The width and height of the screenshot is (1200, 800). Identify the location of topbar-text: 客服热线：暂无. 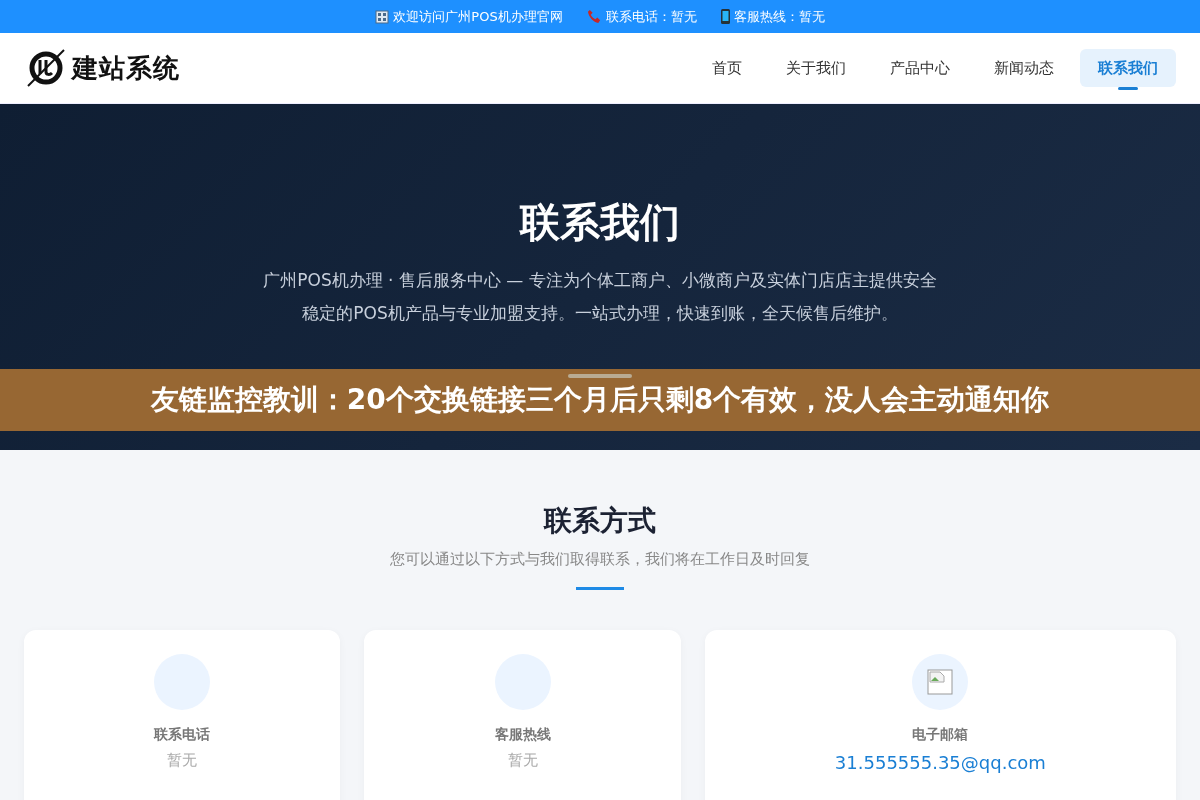
(779, 16).